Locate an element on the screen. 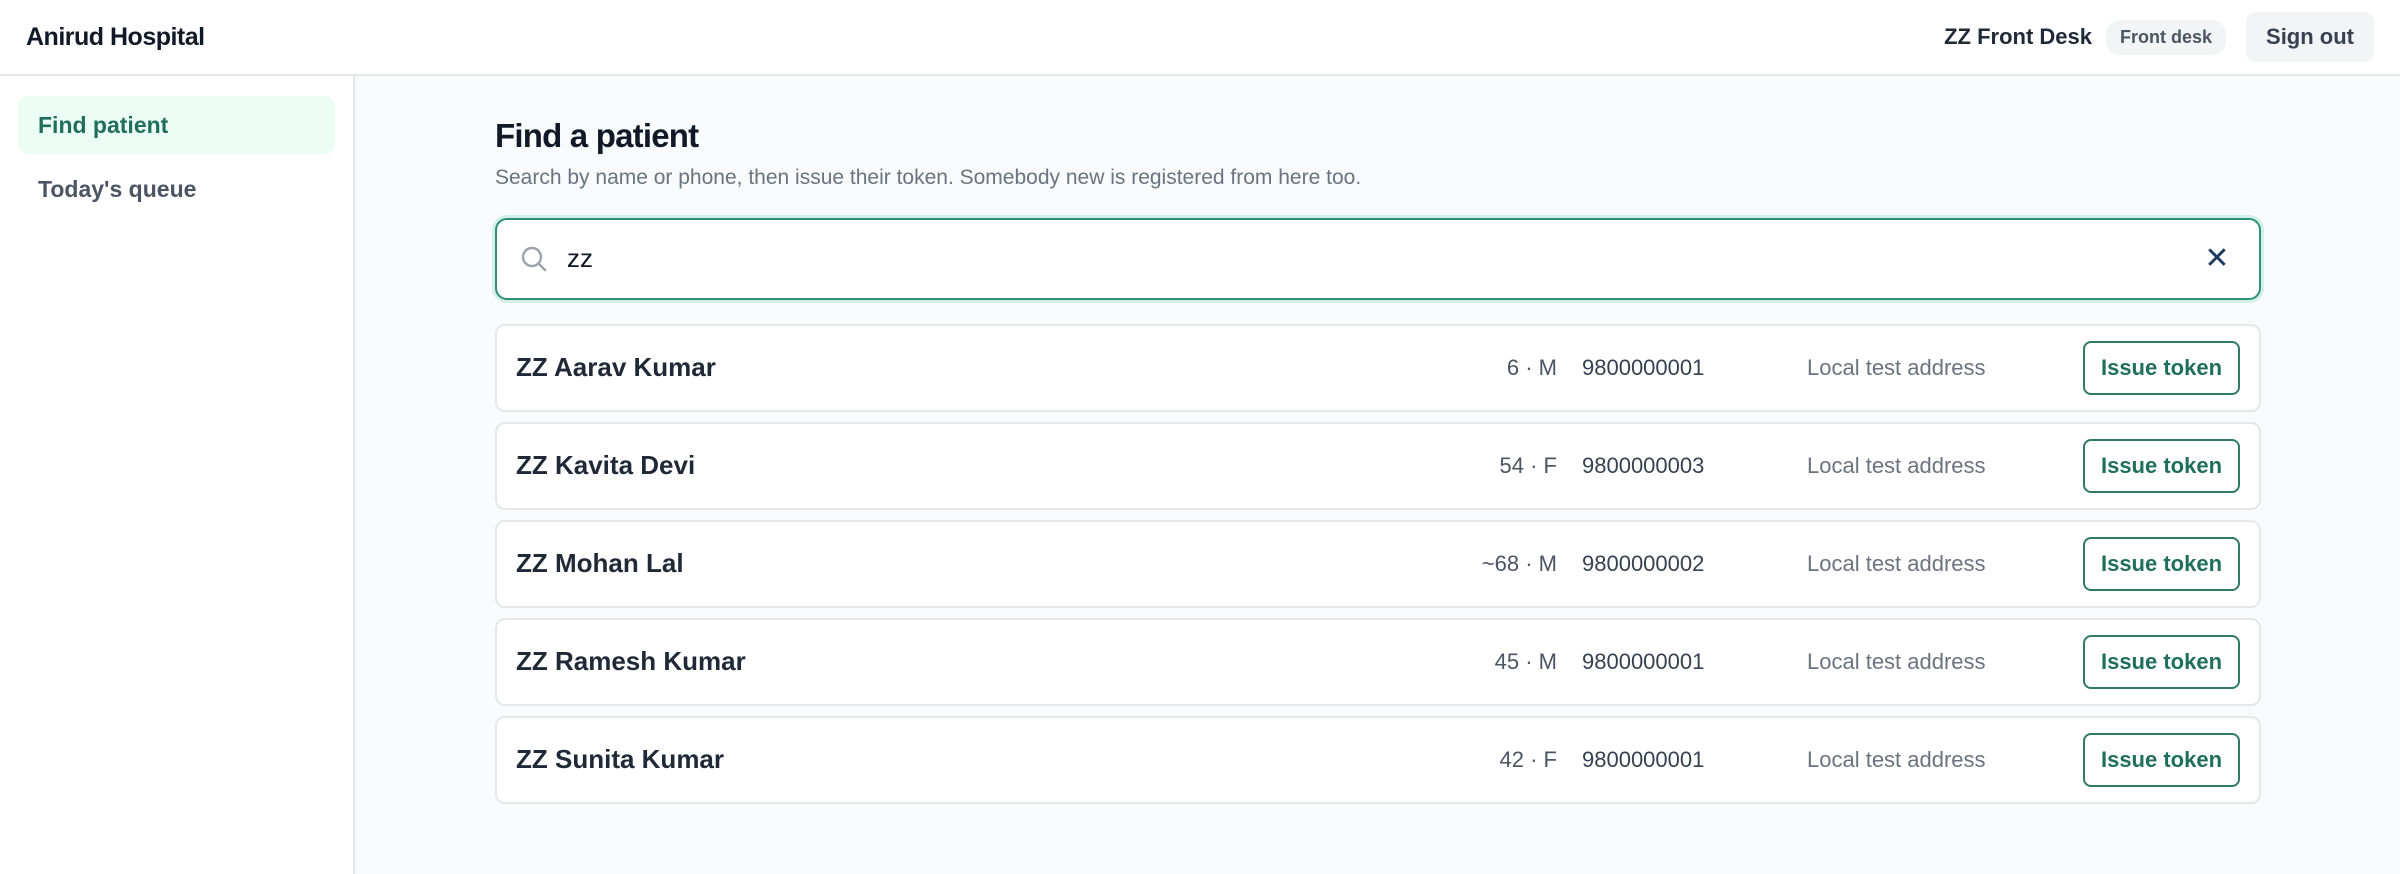 Image resolution: width=2400 pixels, height=874 pixels. patient-age-sex: ~68 · M is located at coordinates (1519, 563).